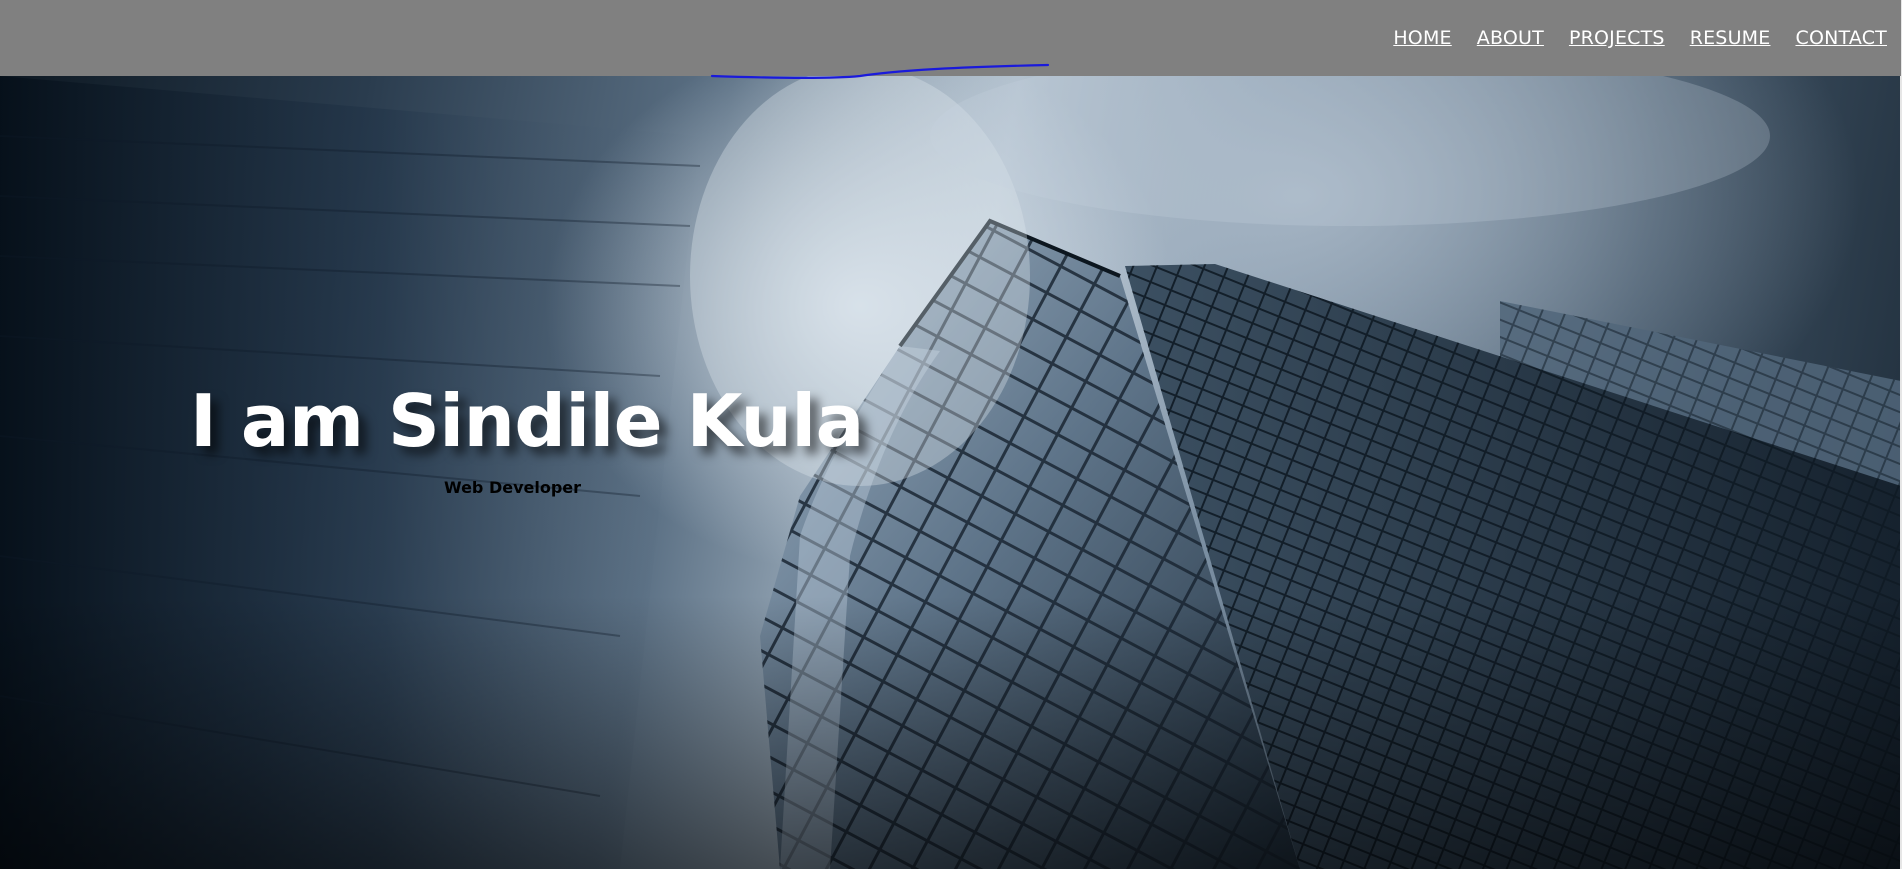 The height and width of the screenshot is (877, 1902). I want to click on nav-item-resume: RESUME, so click(1730, 38).